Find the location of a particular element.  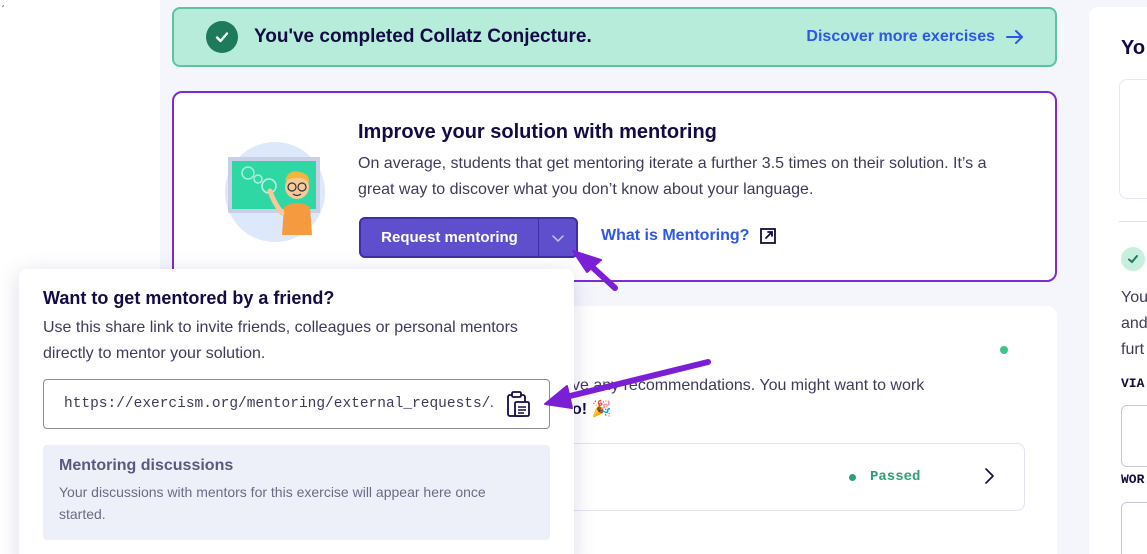

passed-status: Passed is located at coordinates (895, 477).